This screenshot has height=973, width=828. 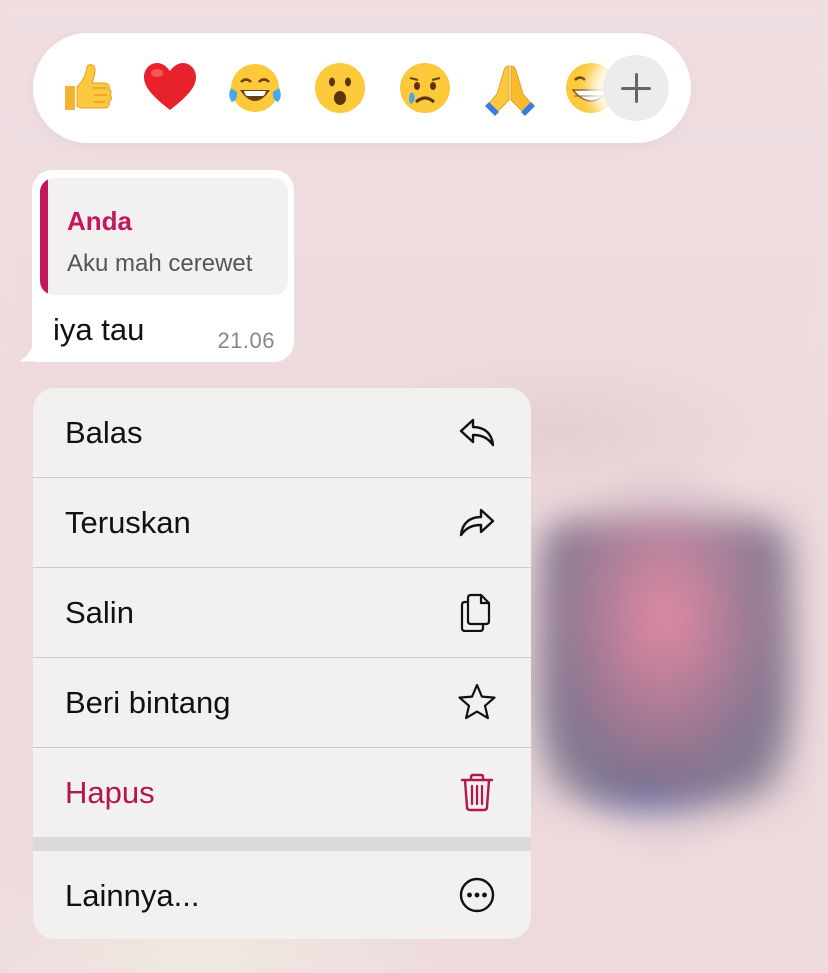 I want to click on crying-emoji, so click(x=425, y=88).